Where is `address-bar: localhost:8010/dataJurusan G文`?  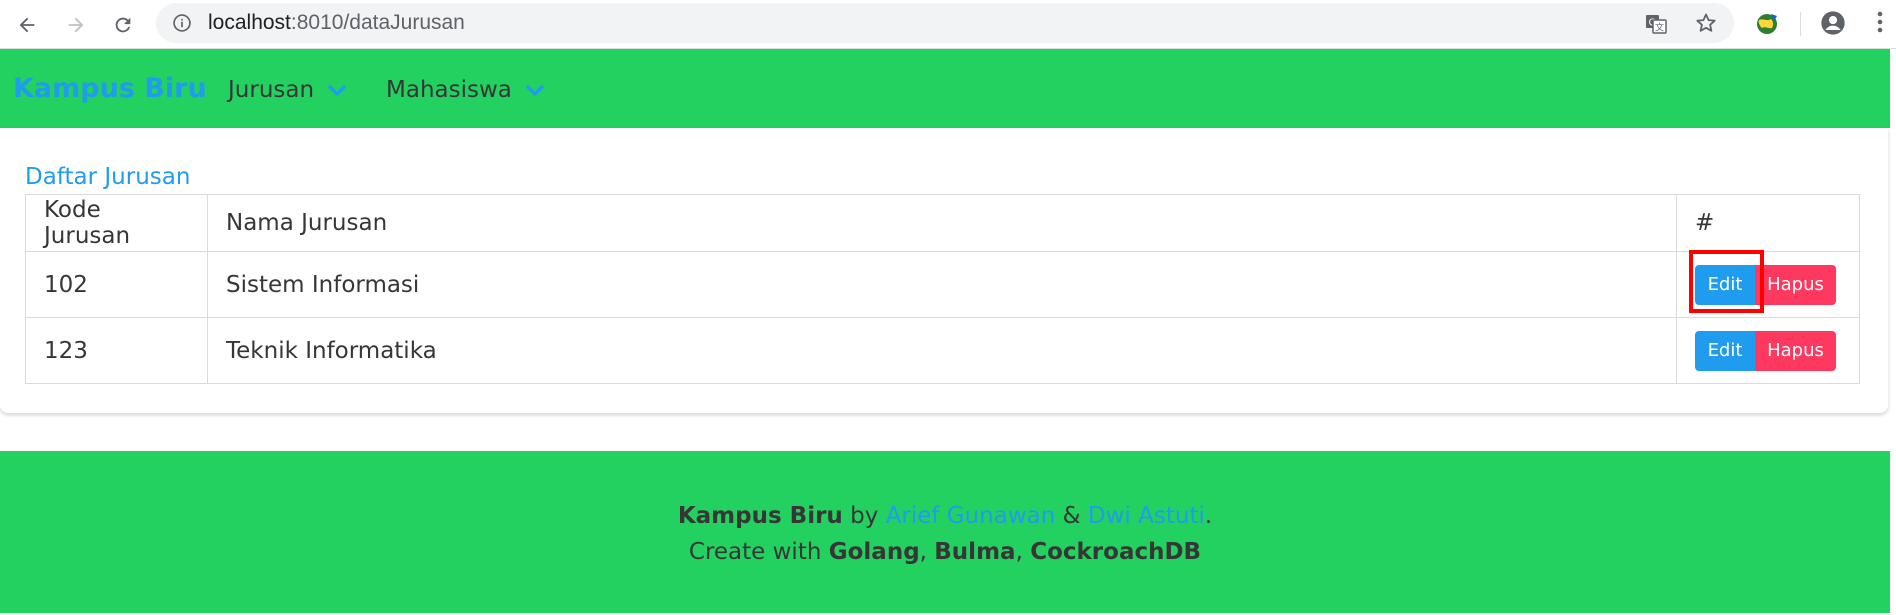 address-bar: localhost:8010/dataJurusan G文 is located at coordinates (945, 23).